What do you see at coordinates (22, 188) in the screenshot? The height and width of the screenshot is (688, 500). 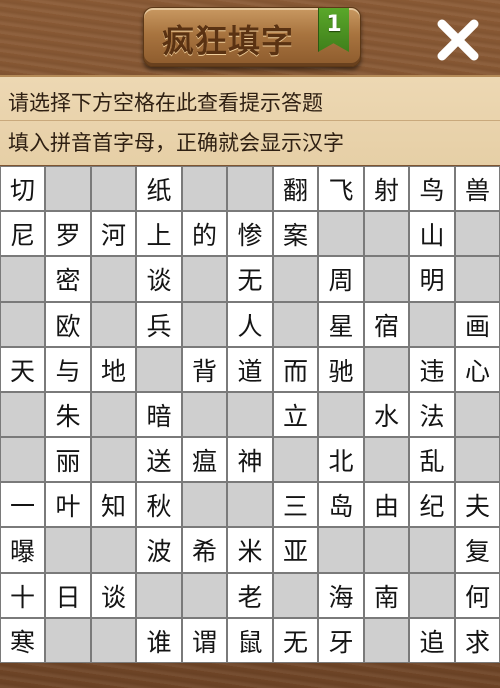 I see `grid-cell-r0-c0: 切` at bounding box center [22, 188].